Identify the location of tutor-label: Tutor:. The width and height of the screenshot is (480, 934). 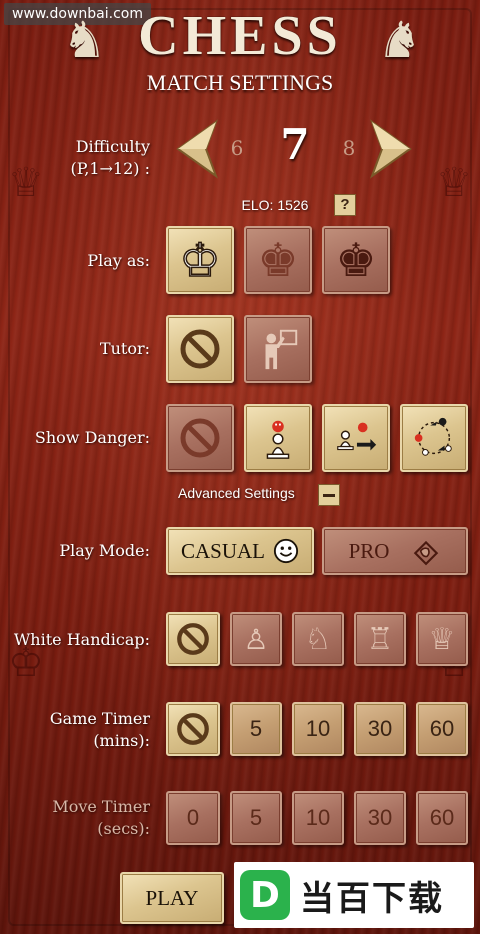
(124, 348).